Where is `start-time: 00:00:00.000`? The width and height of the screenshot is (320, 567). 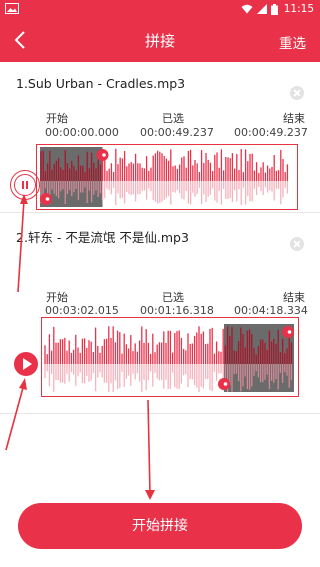
start-time: 00:00:00.000 is located at coordinates (82, 132).